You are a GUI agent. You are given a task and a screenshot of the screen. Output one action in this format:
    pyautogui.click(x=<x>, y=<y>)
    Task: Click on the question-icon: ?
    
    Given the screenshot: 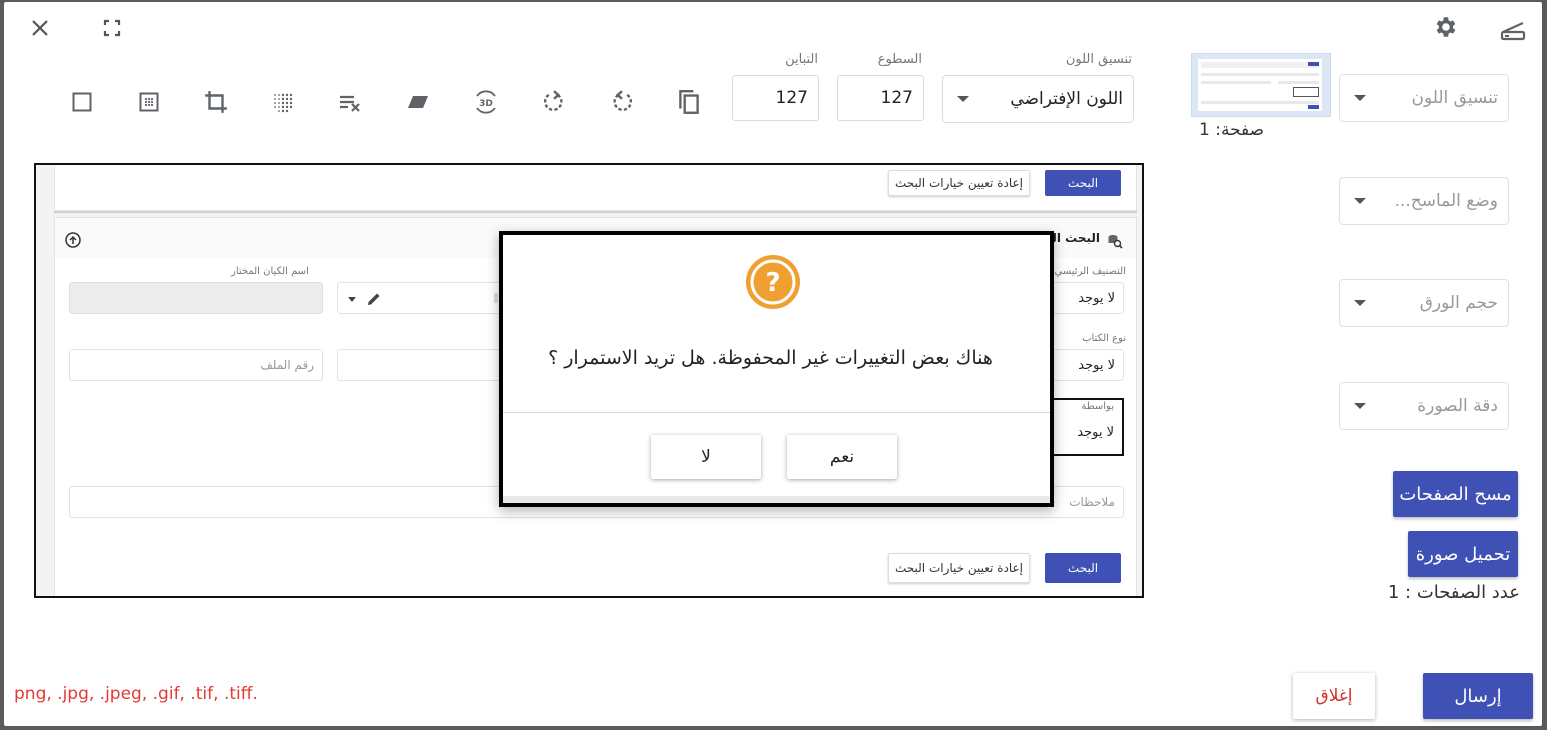 What is the action you would take?
    pyautogui.click(x=773, y=282)
    